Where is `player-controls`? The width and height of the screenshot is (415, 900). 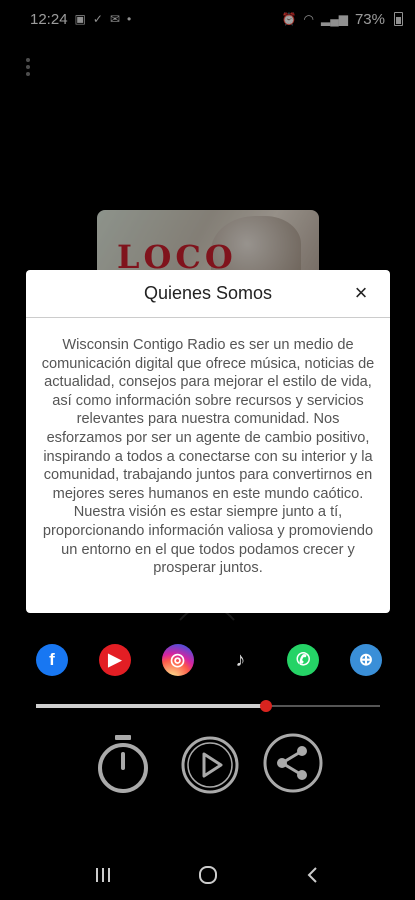
player-controls is located at coordinates (210, 764).